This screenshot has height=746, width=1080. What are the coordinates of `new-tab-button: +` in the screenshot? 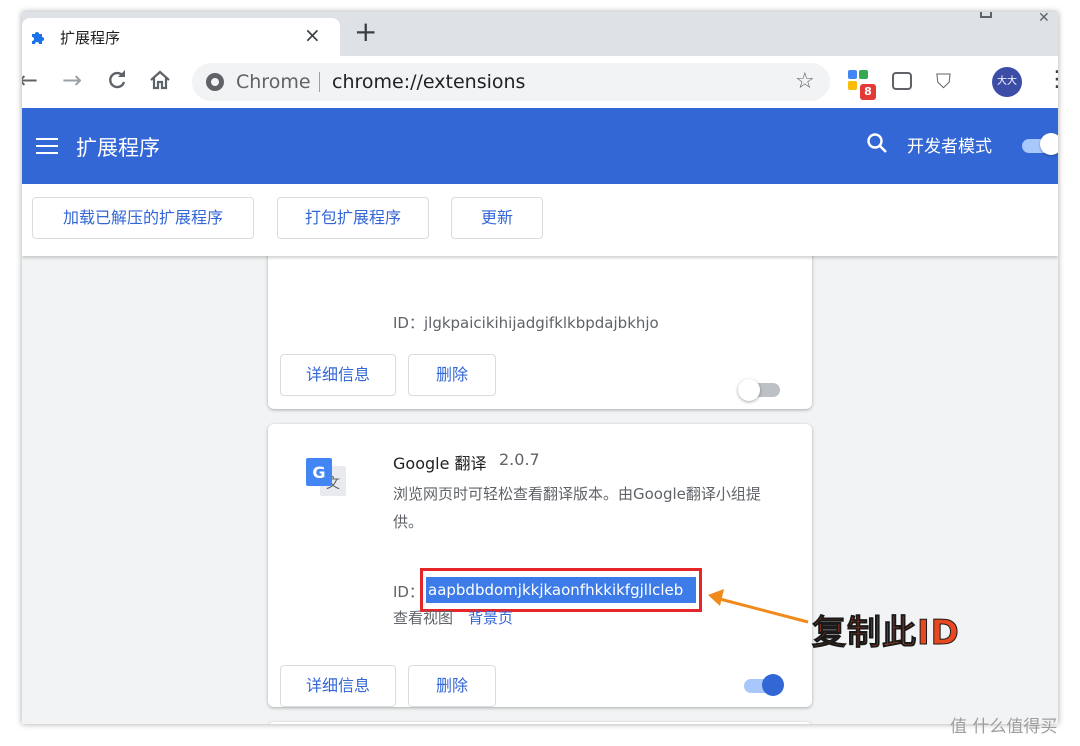 It's located at (365, 32).